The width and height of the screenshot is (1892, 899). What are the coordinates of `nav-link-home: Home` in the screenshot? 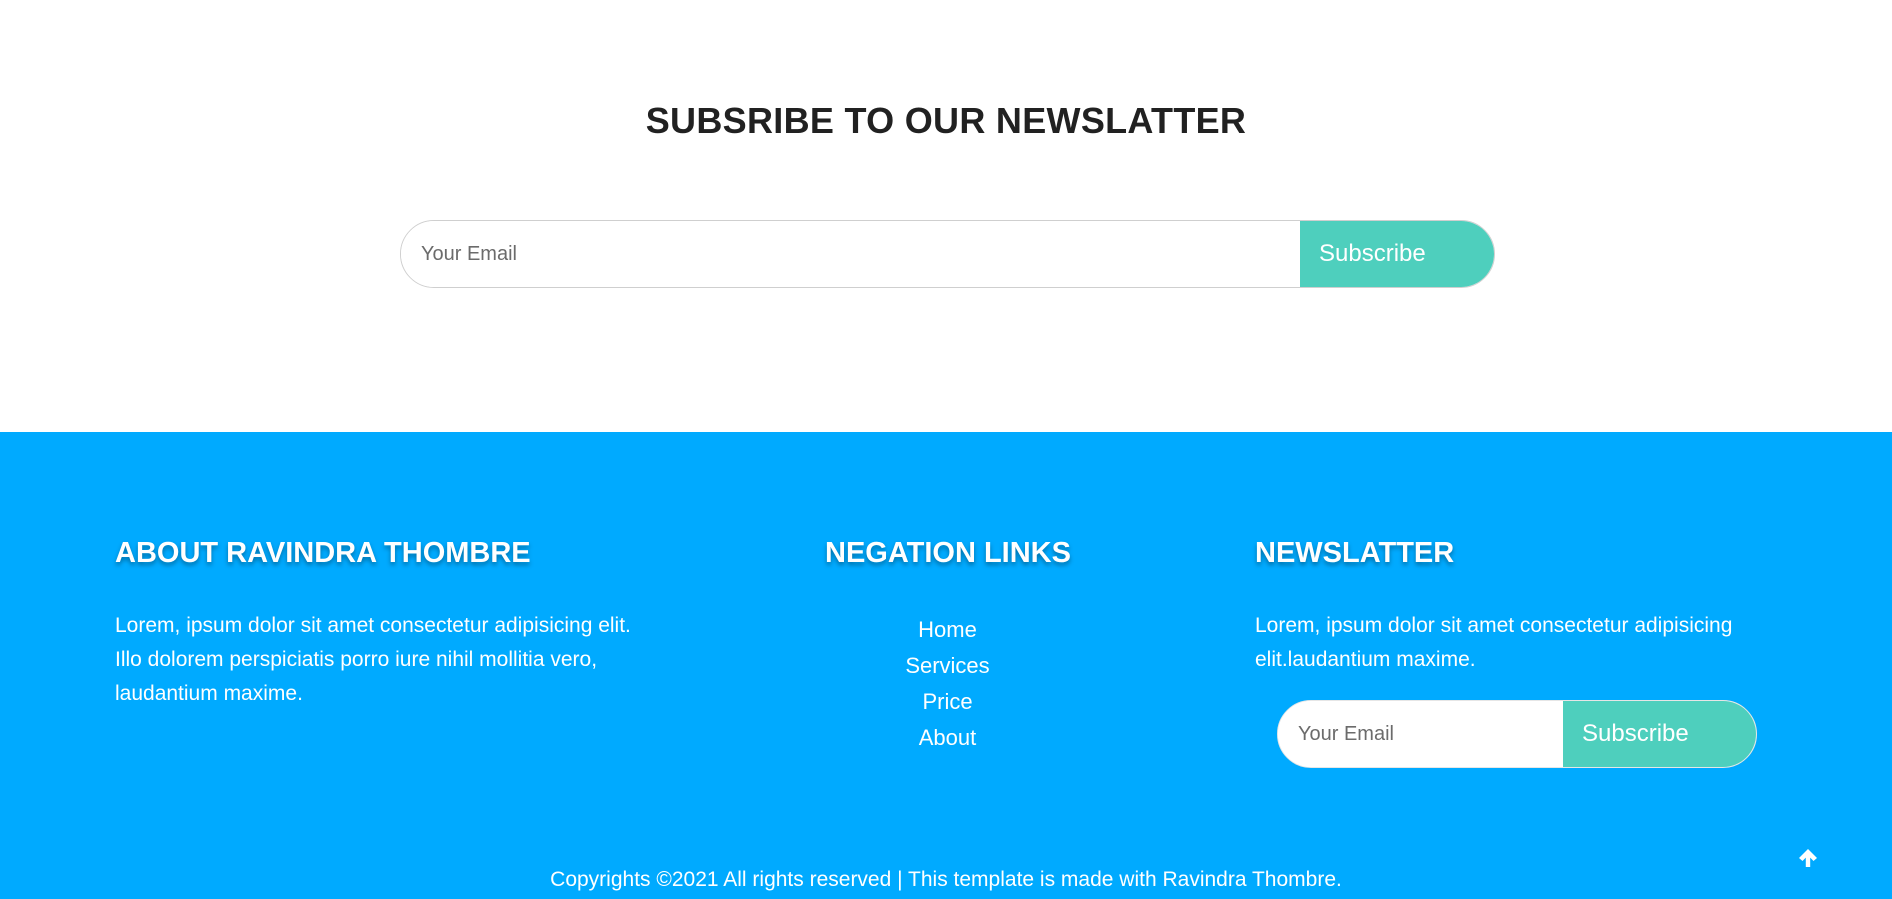 It's located at (947, 630).